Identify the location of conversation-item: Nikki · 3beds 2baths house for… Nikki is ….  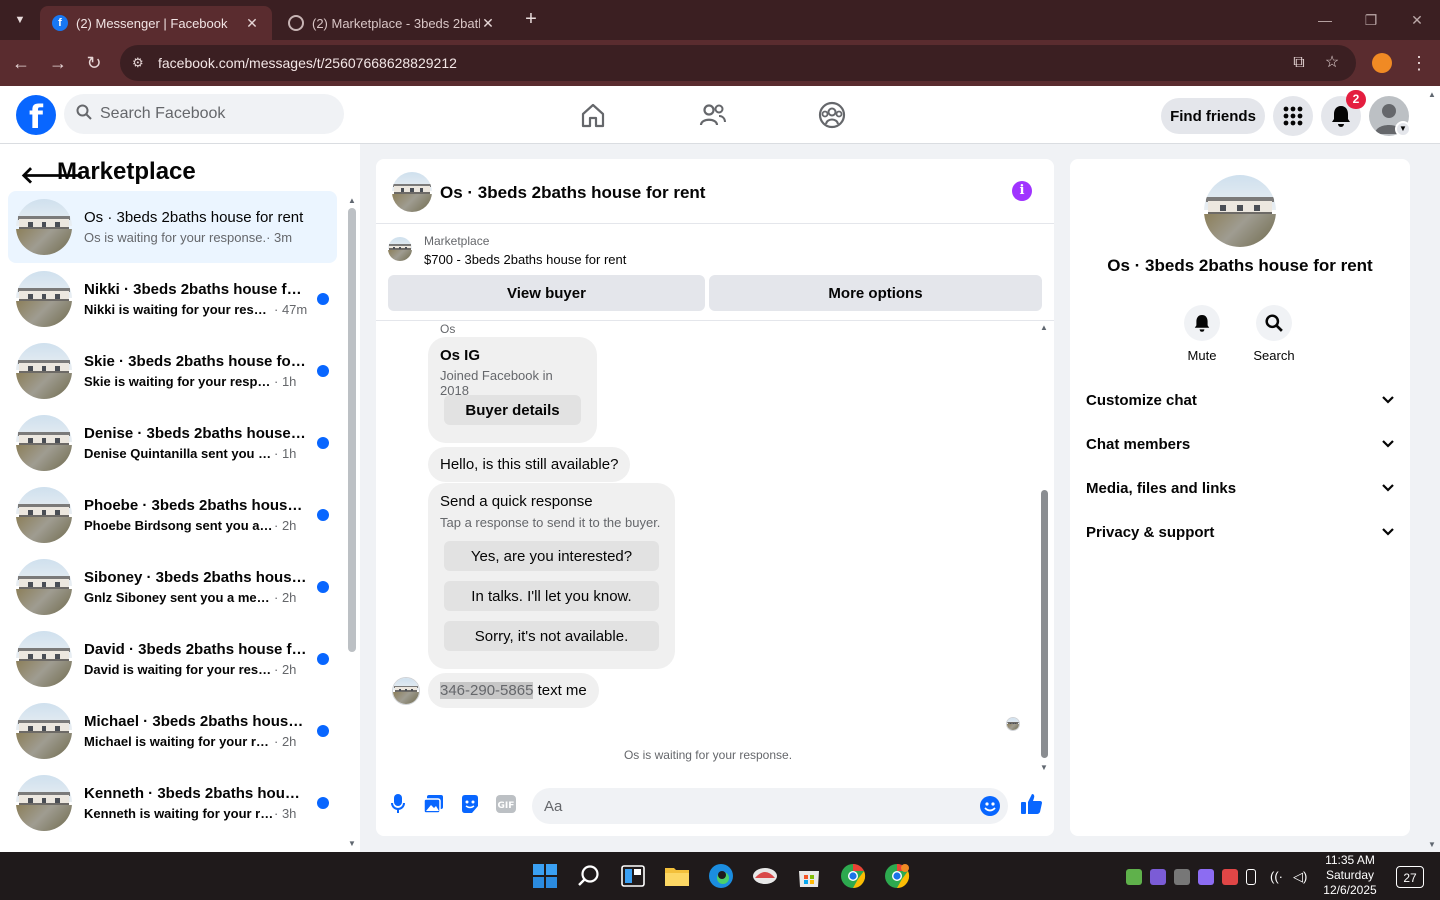
(172, 299).